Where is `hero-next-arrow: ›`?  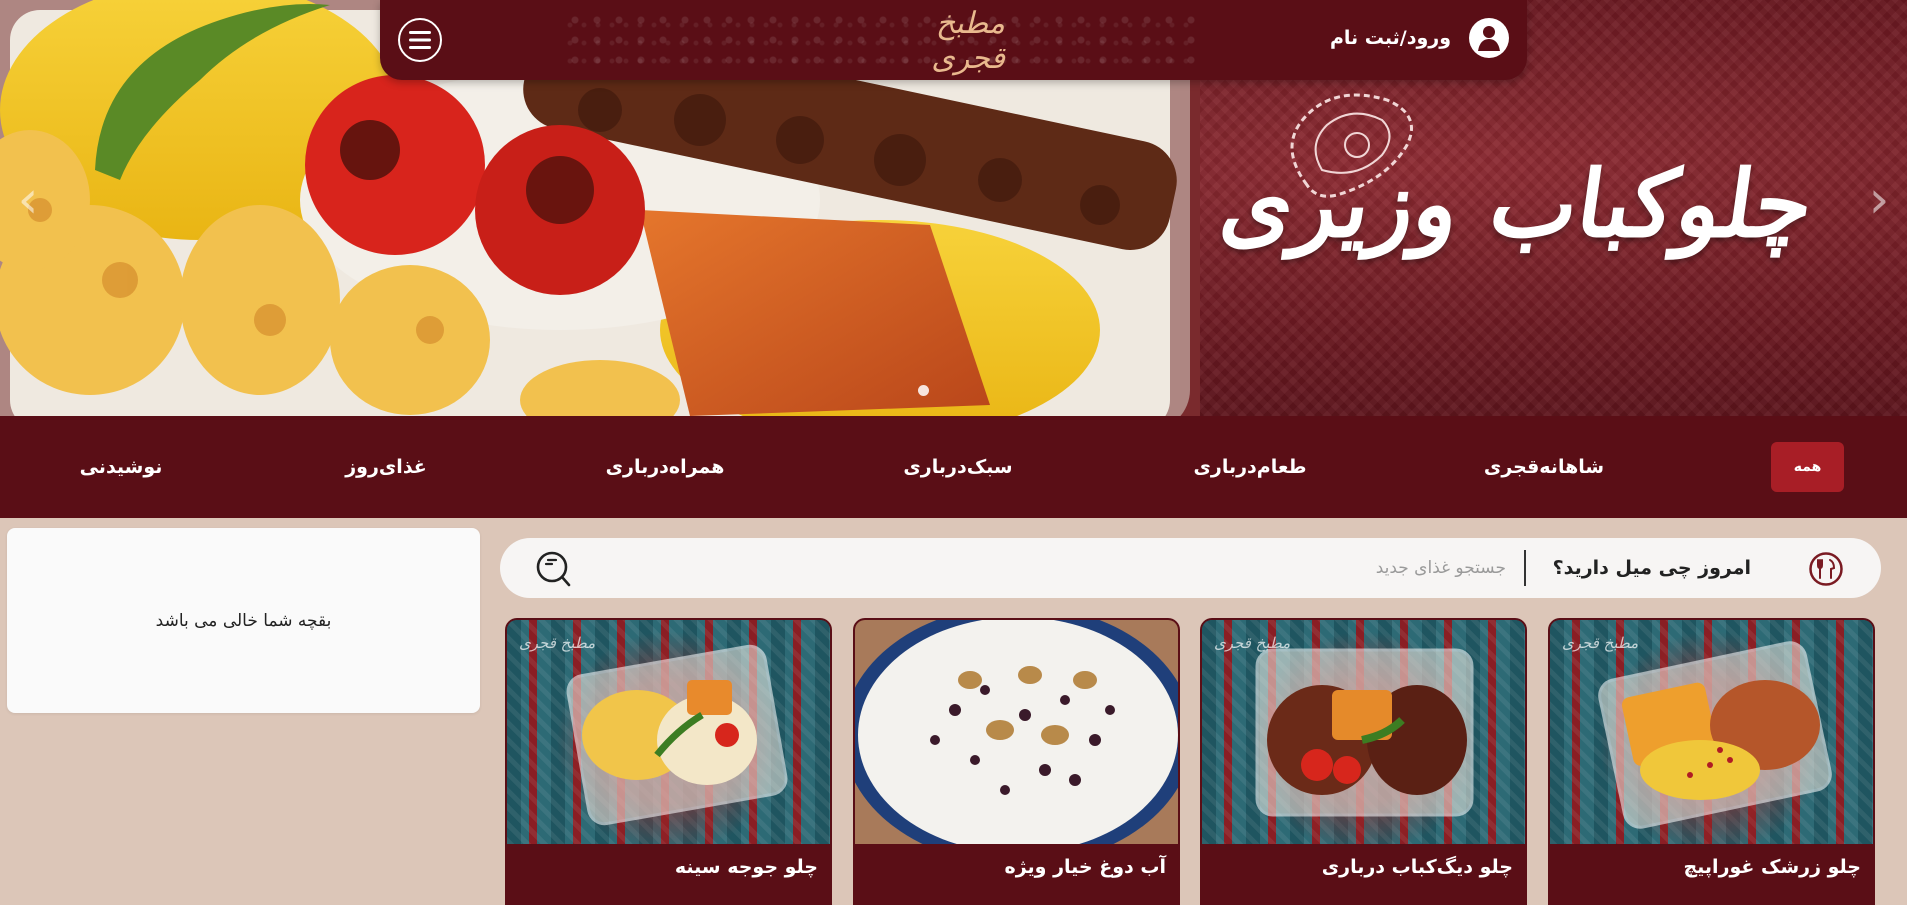
hero-next-arrow: › is located at coordinates (1879, 200).